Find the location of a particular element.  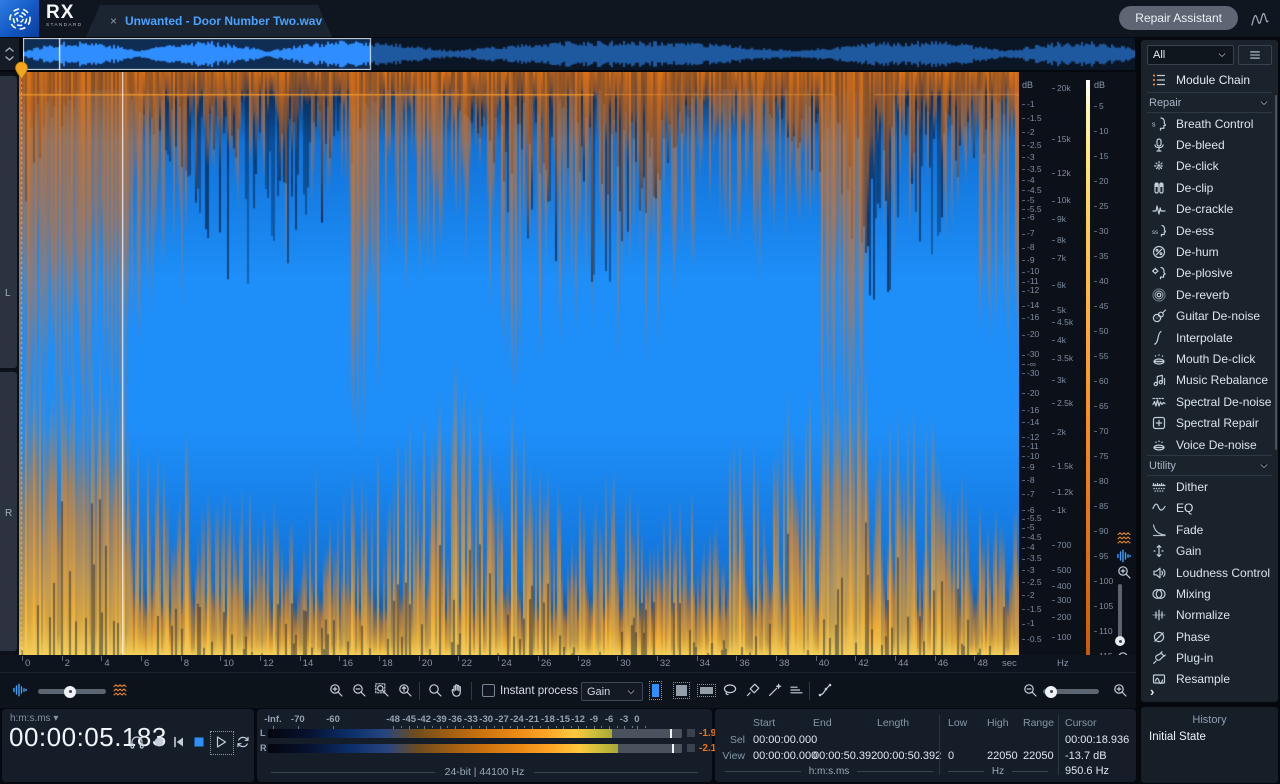

module-item-mixing: Mixing is located at coordinates (1209, 593).